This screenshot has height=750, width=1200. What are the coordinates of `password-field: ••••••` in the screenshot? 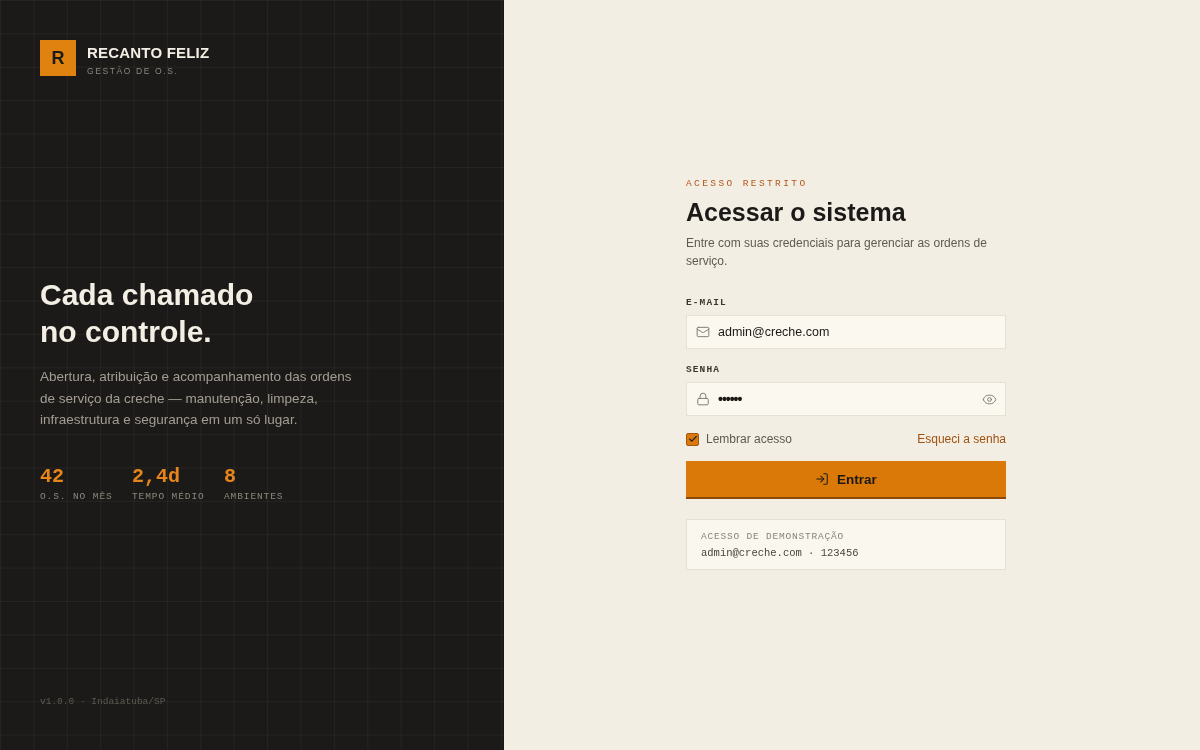 It's located at (846, 399).